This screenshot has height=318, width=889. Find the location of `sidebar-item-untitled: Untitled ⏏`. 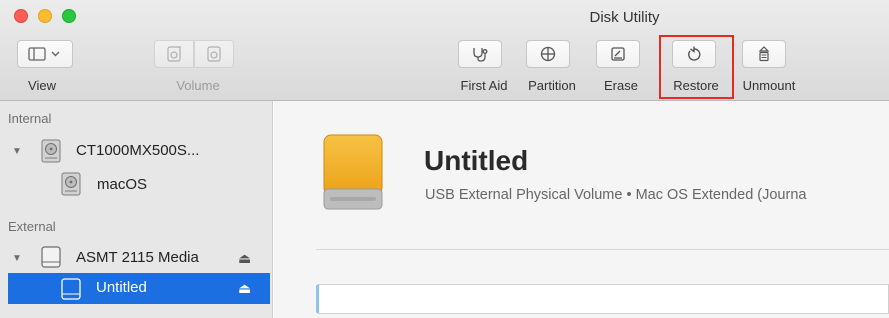

sidebar-item-untitled: Untitled ⏏ is located at coordinates (139, 288).